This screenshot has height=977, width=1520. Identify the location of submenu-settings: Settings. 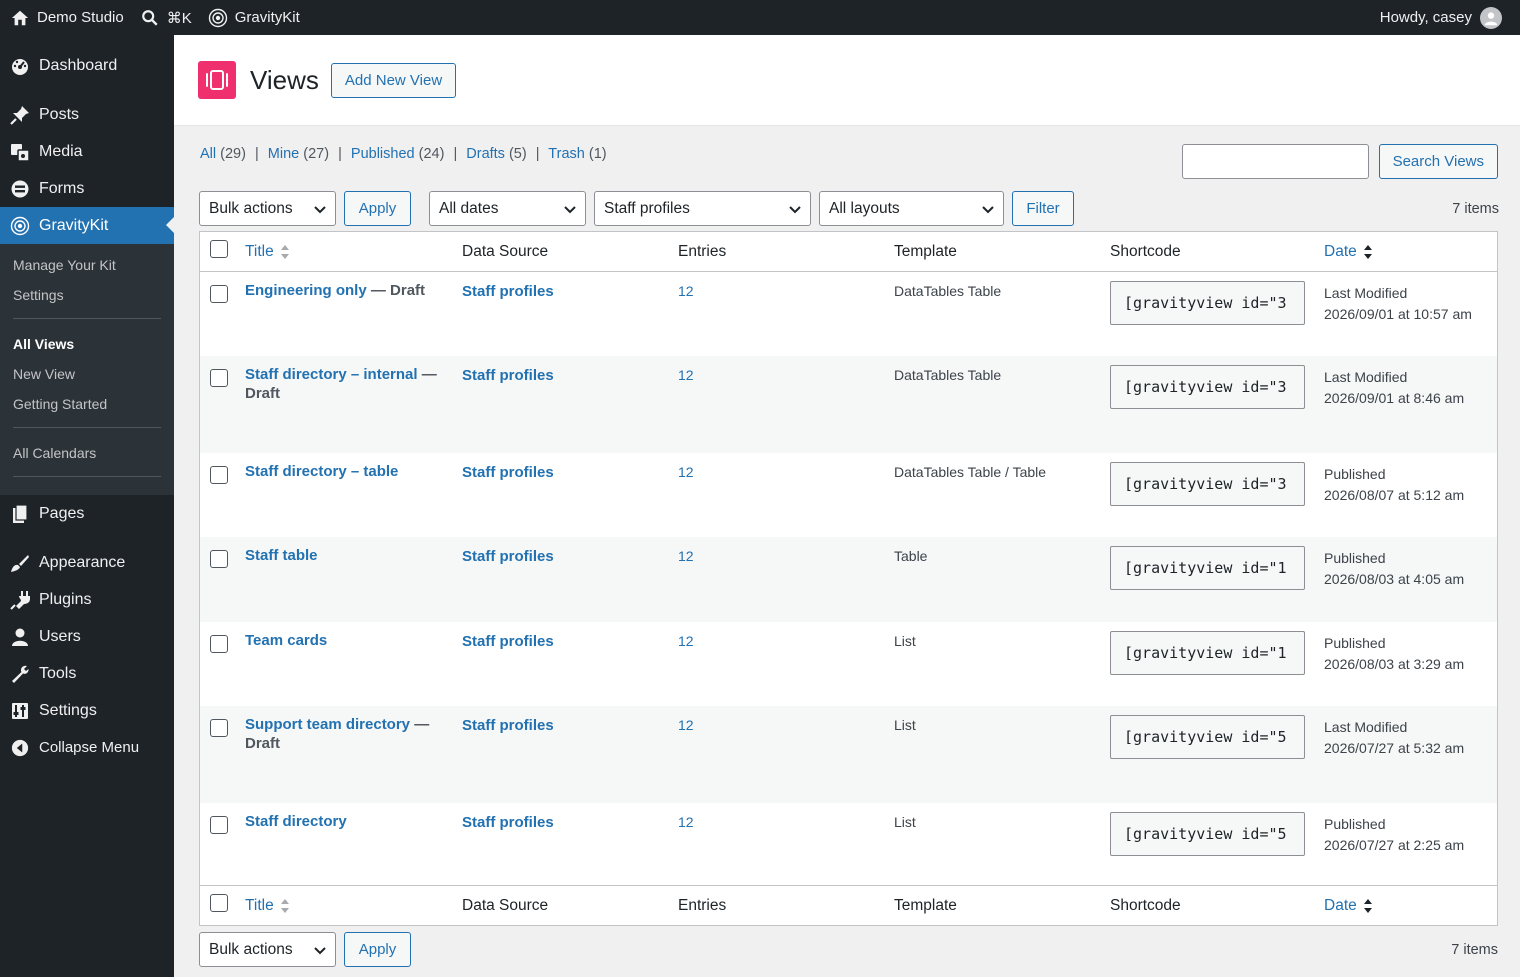
(87, 295).